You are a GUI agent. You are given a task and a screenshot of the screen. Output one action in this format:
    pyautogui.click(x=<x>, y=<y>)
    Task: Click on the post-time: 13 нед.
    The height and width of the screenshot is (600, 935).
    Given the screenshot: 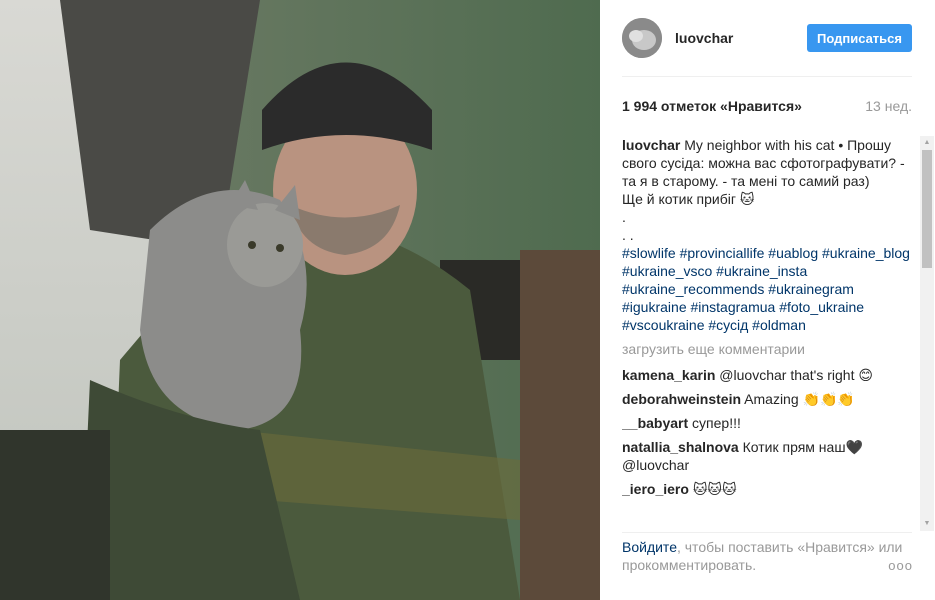 What is the action you would take?
    pyautogui.click(x=888, y=106)
    